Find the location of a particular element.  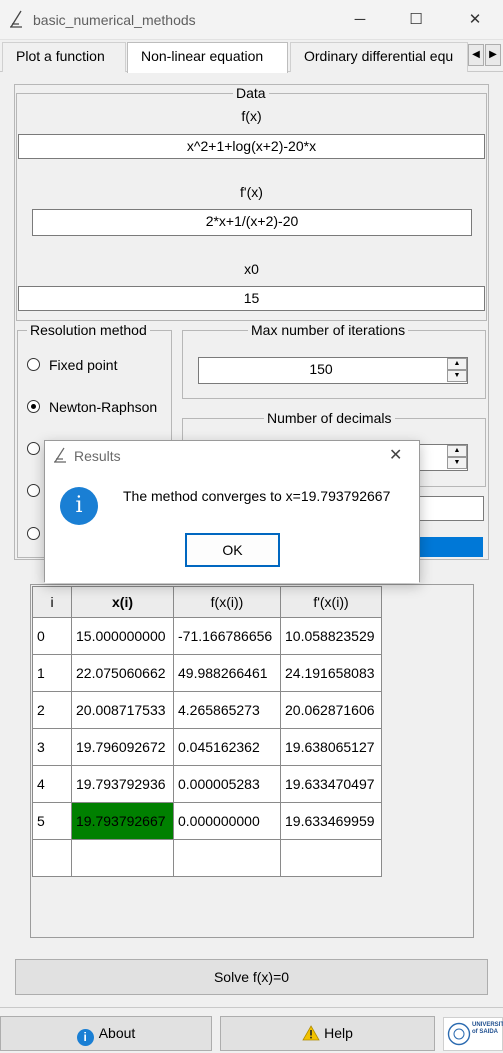

radio-option-3-circle is located at coordinates (33, 448).